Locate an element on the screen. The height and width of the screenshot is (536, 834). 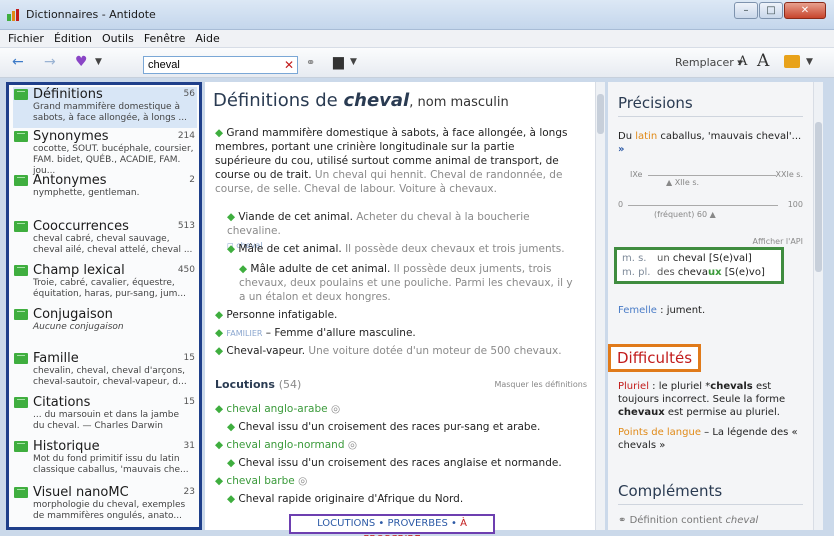
sidebar-item-count: 214 is located at coordinates (186, 136).